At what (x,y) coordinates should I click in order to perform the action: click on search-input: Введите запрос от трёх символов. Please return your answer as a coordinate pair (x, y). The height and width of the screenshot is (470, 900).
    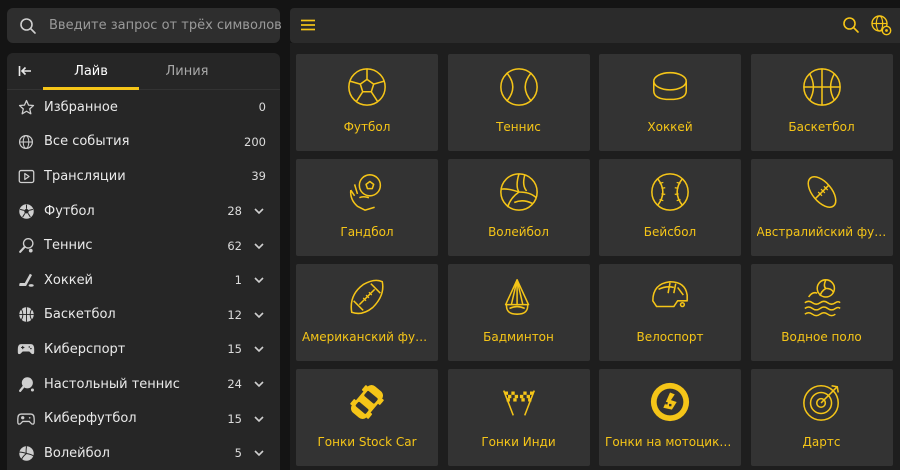
    Looking at the image, I should click on (165, 25).